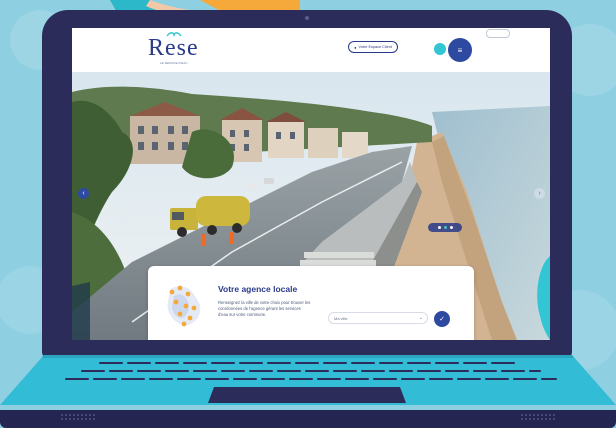 This screenshot has width=616, height=428. Describe the element at coordinates (498, 33) in the screenshot. I see `language-toggle` at that location.